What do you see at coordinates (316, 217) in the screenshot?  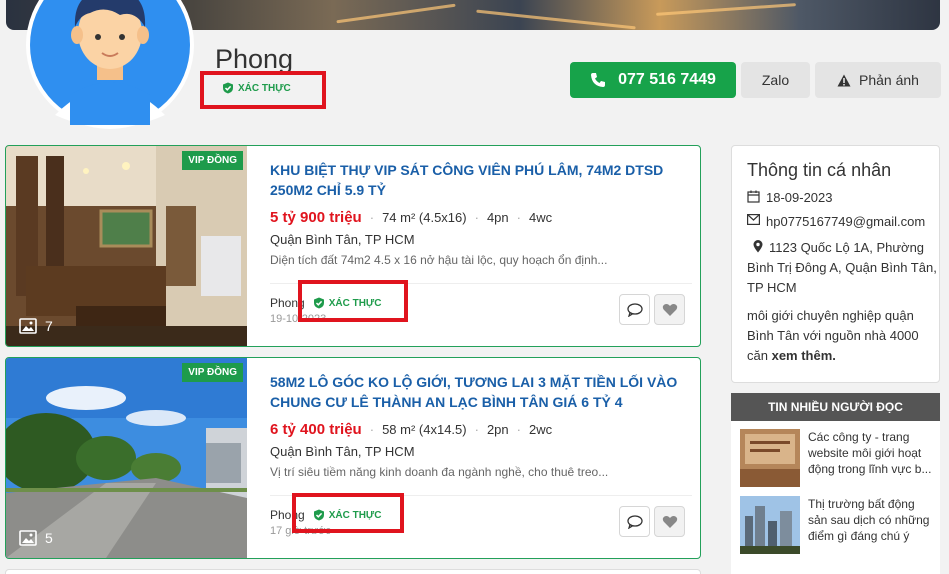 I see `listing-price: 5 tỷ 900 triệu` at bounding box center [316, 217].